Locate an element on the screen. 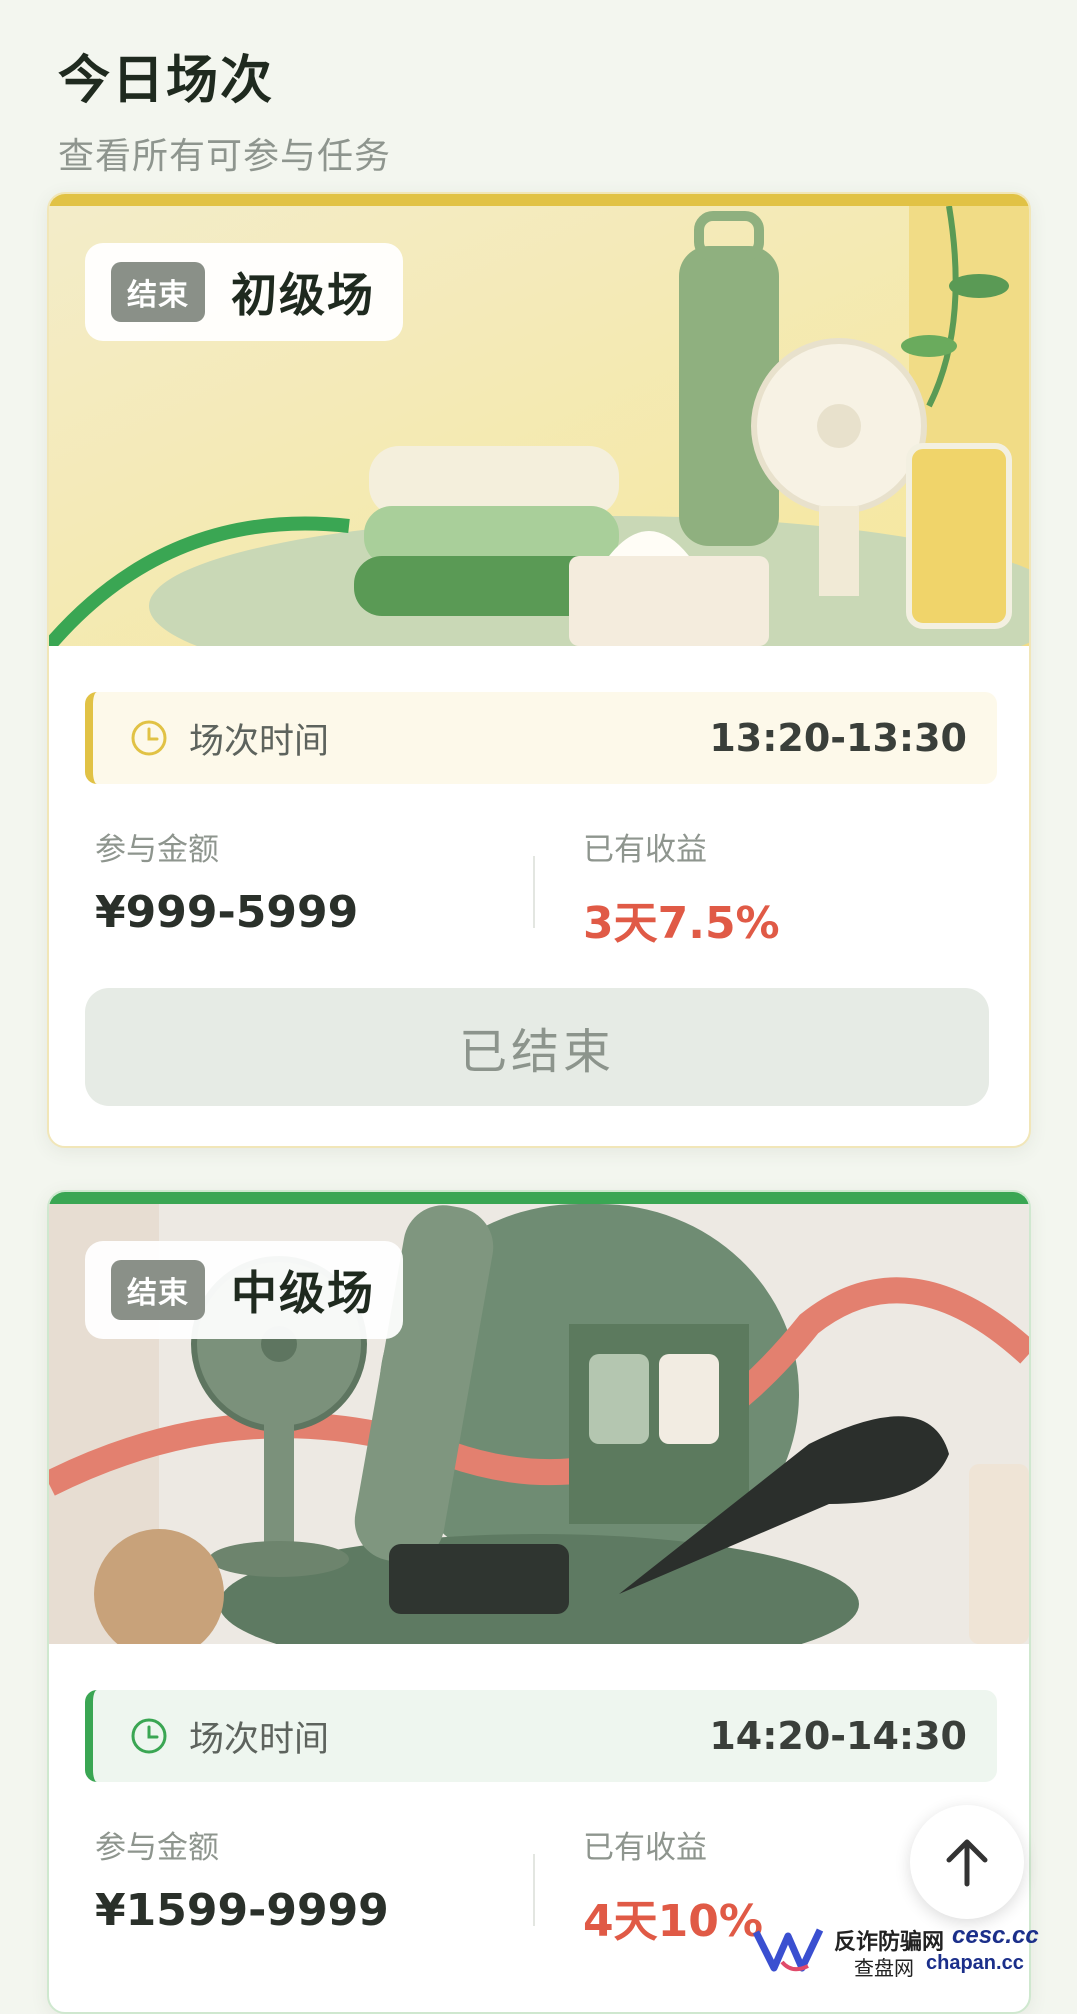  session-level: 中级场 is located at coordinates (303, 1293).